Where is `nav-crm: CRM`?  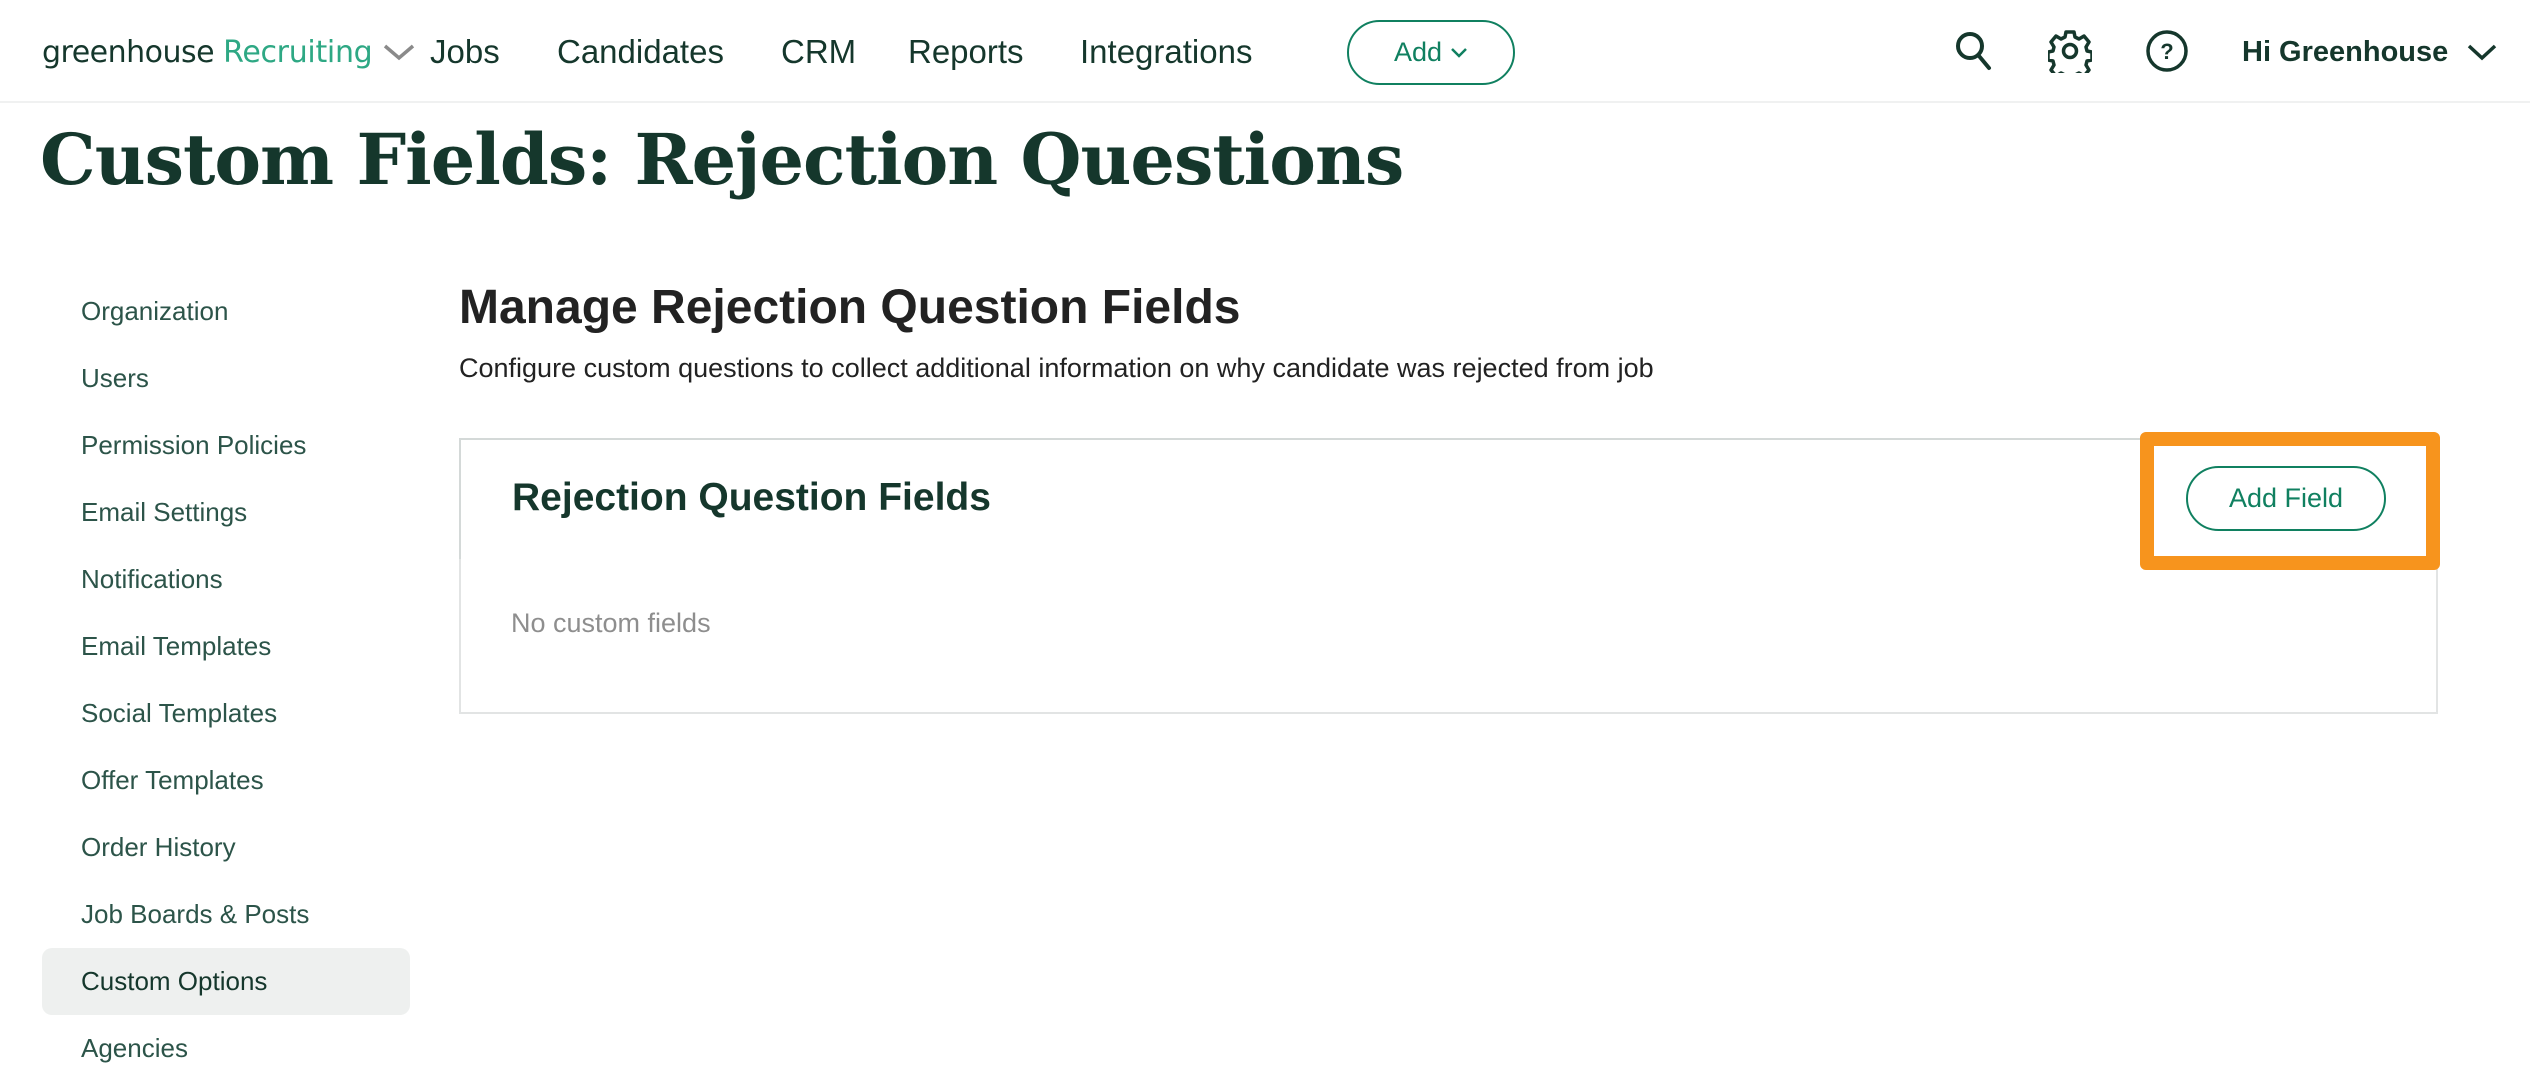 nav-crm: CRM is located at coordinates (818, 52).